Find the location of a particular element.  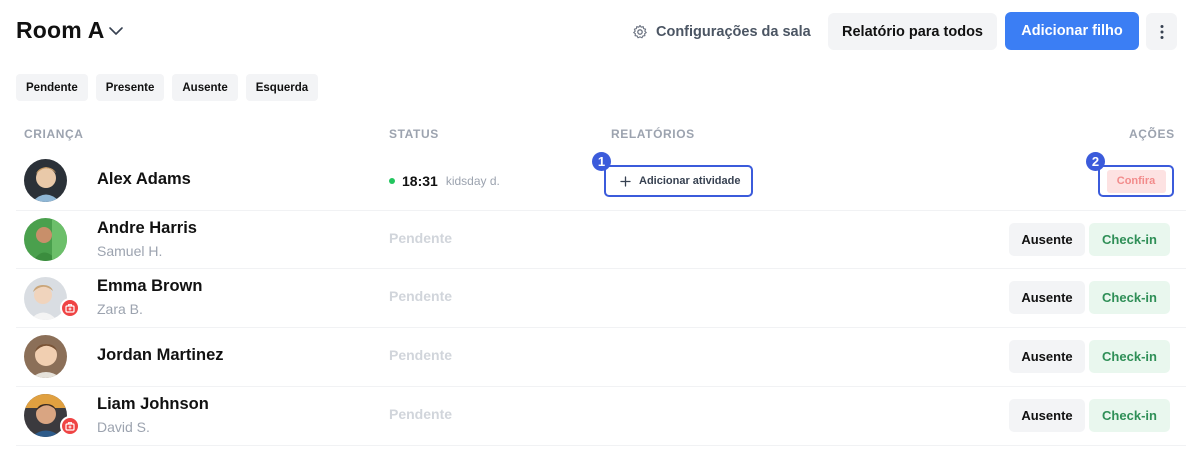

checked-in-status: 18:31 kidsday d. is located at coordinates (444, 181).